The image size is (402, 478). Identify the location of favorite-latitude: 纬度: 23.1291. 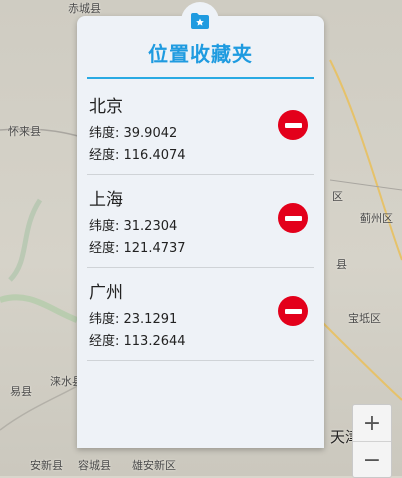
(133, 319).